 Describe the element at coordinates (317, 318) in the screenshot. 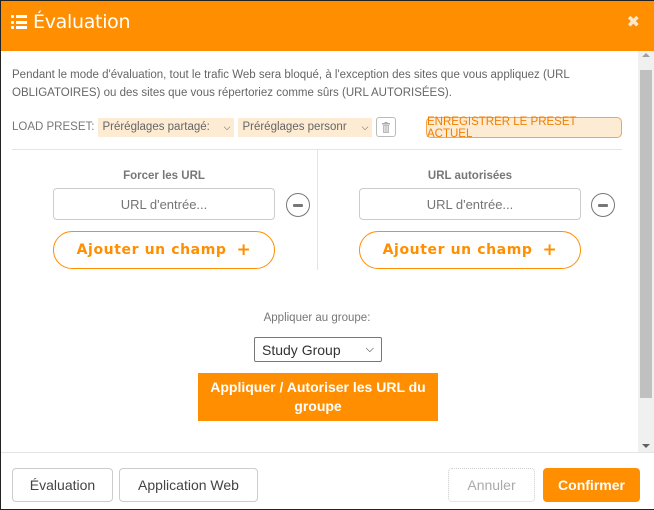

I see `apply-group-label: Appliquer au groupe:` at that location.